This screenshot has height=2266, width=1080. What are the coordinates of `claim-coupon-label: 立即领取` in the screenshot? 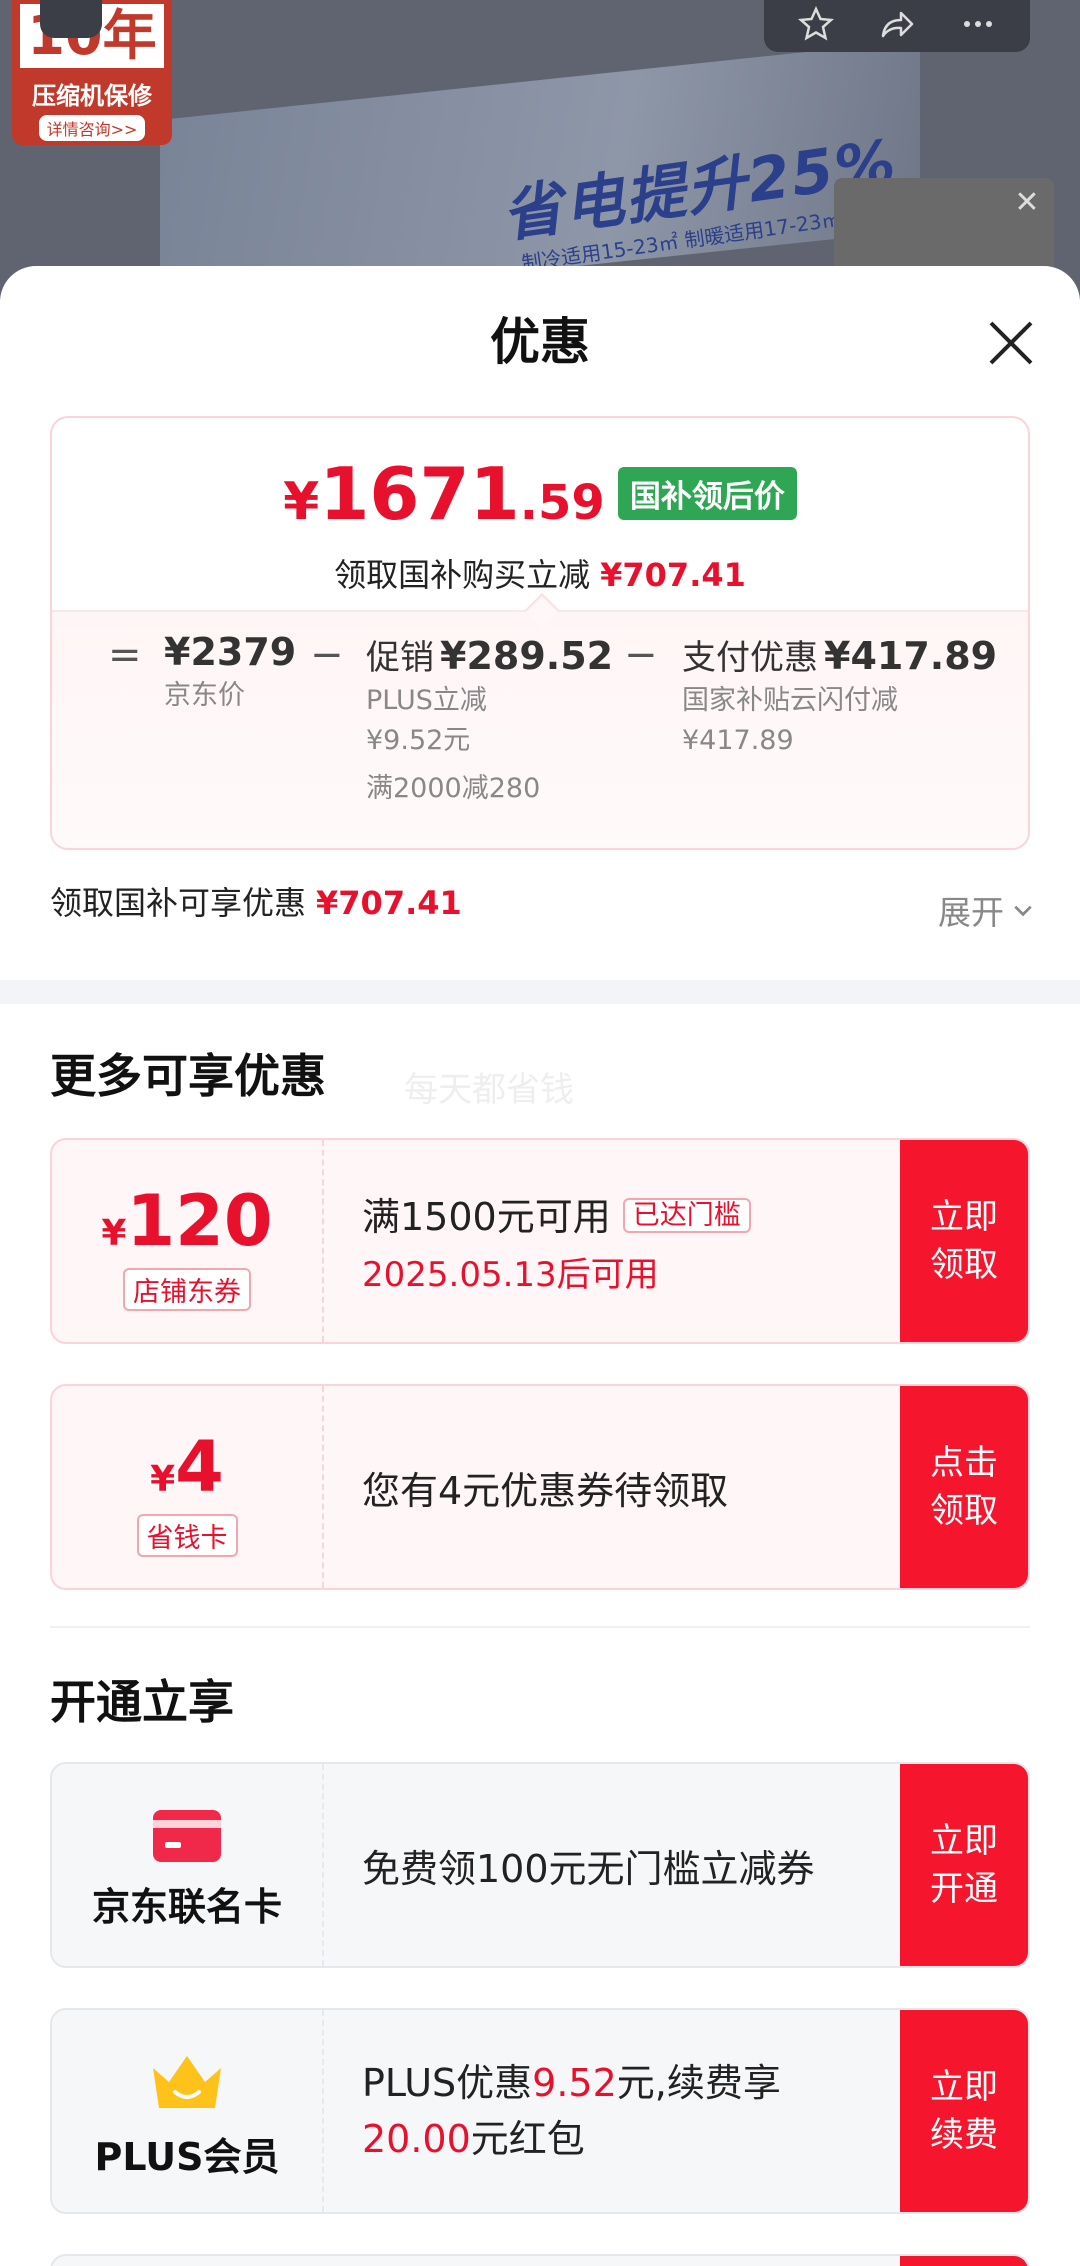 It's located at (964, 1241).